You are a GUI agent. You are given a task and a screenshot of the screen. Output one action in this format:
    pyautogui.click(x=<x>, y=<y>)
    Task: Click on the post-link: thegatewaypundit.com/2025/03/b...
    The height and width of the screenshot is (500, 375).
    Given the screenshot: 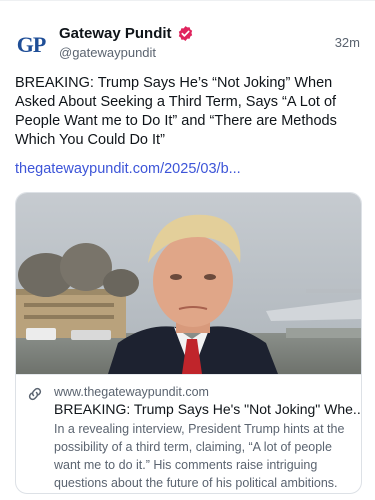 What is the action you would take?
    pyautogui.click(x=128, y=169)
    